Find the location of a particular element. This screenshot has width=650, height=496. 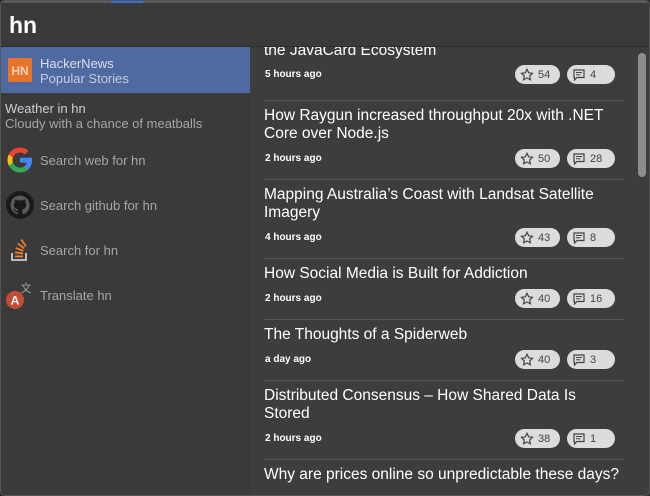

search-bar is located at coordinates (325, 25).